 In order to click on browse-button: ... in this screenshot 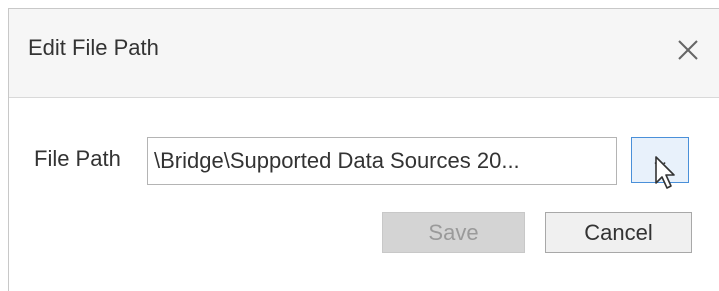, I will do `click(660, 160)`.